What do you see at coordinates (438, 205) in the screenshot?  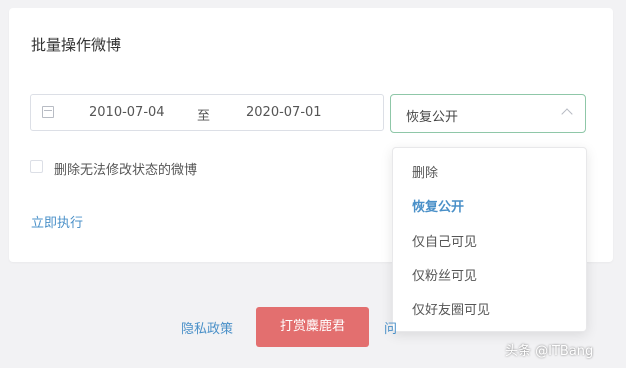 I see `dropdown-option-restore-public: 恢复公开` at bounding box center [438, 205].